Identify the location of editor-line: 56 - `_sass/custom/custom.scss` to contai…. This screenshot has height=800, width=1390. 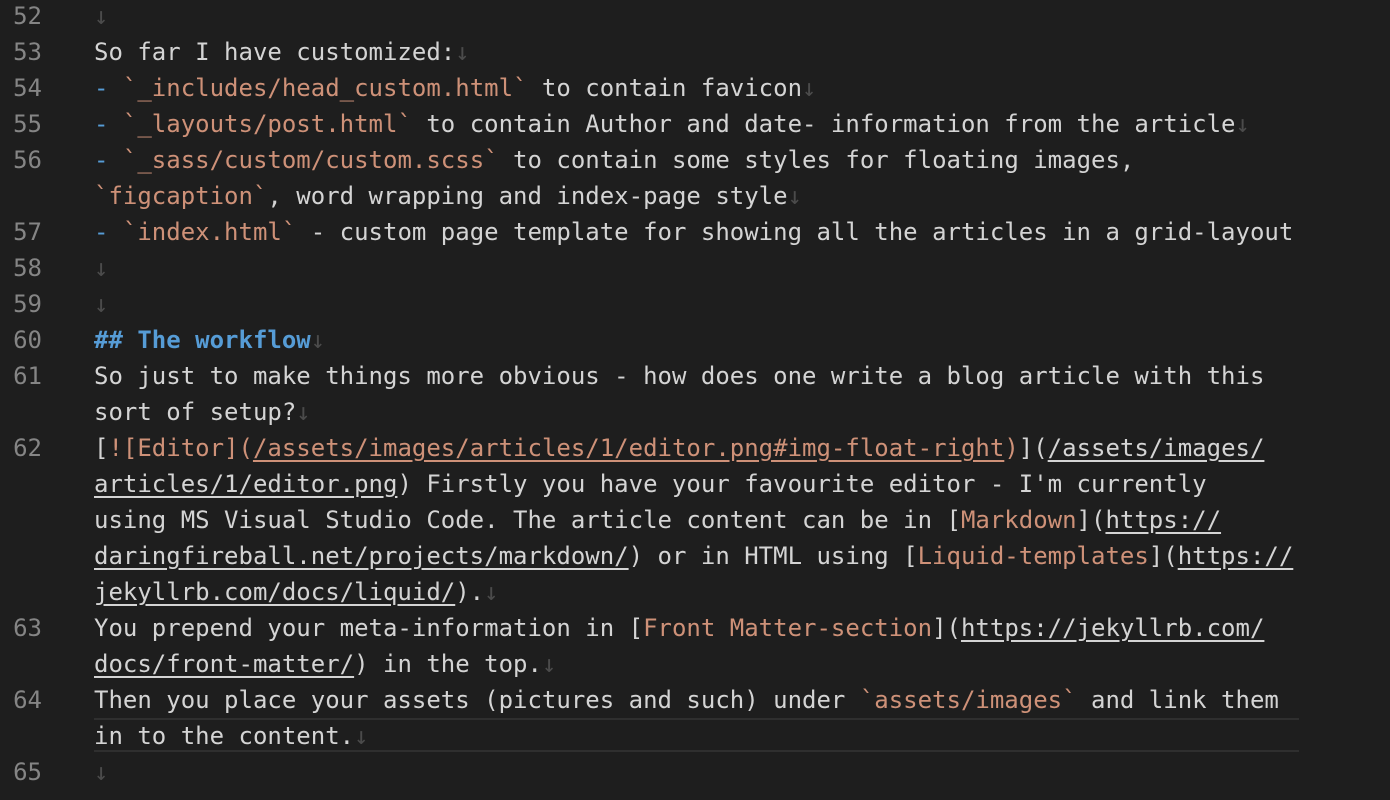
(695, 160).